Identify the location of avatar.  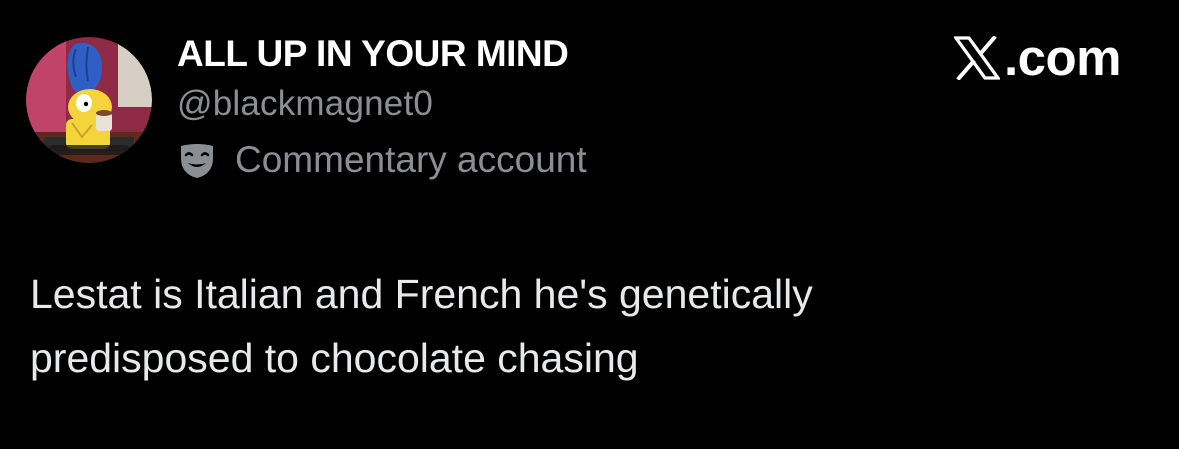
(89, 100).